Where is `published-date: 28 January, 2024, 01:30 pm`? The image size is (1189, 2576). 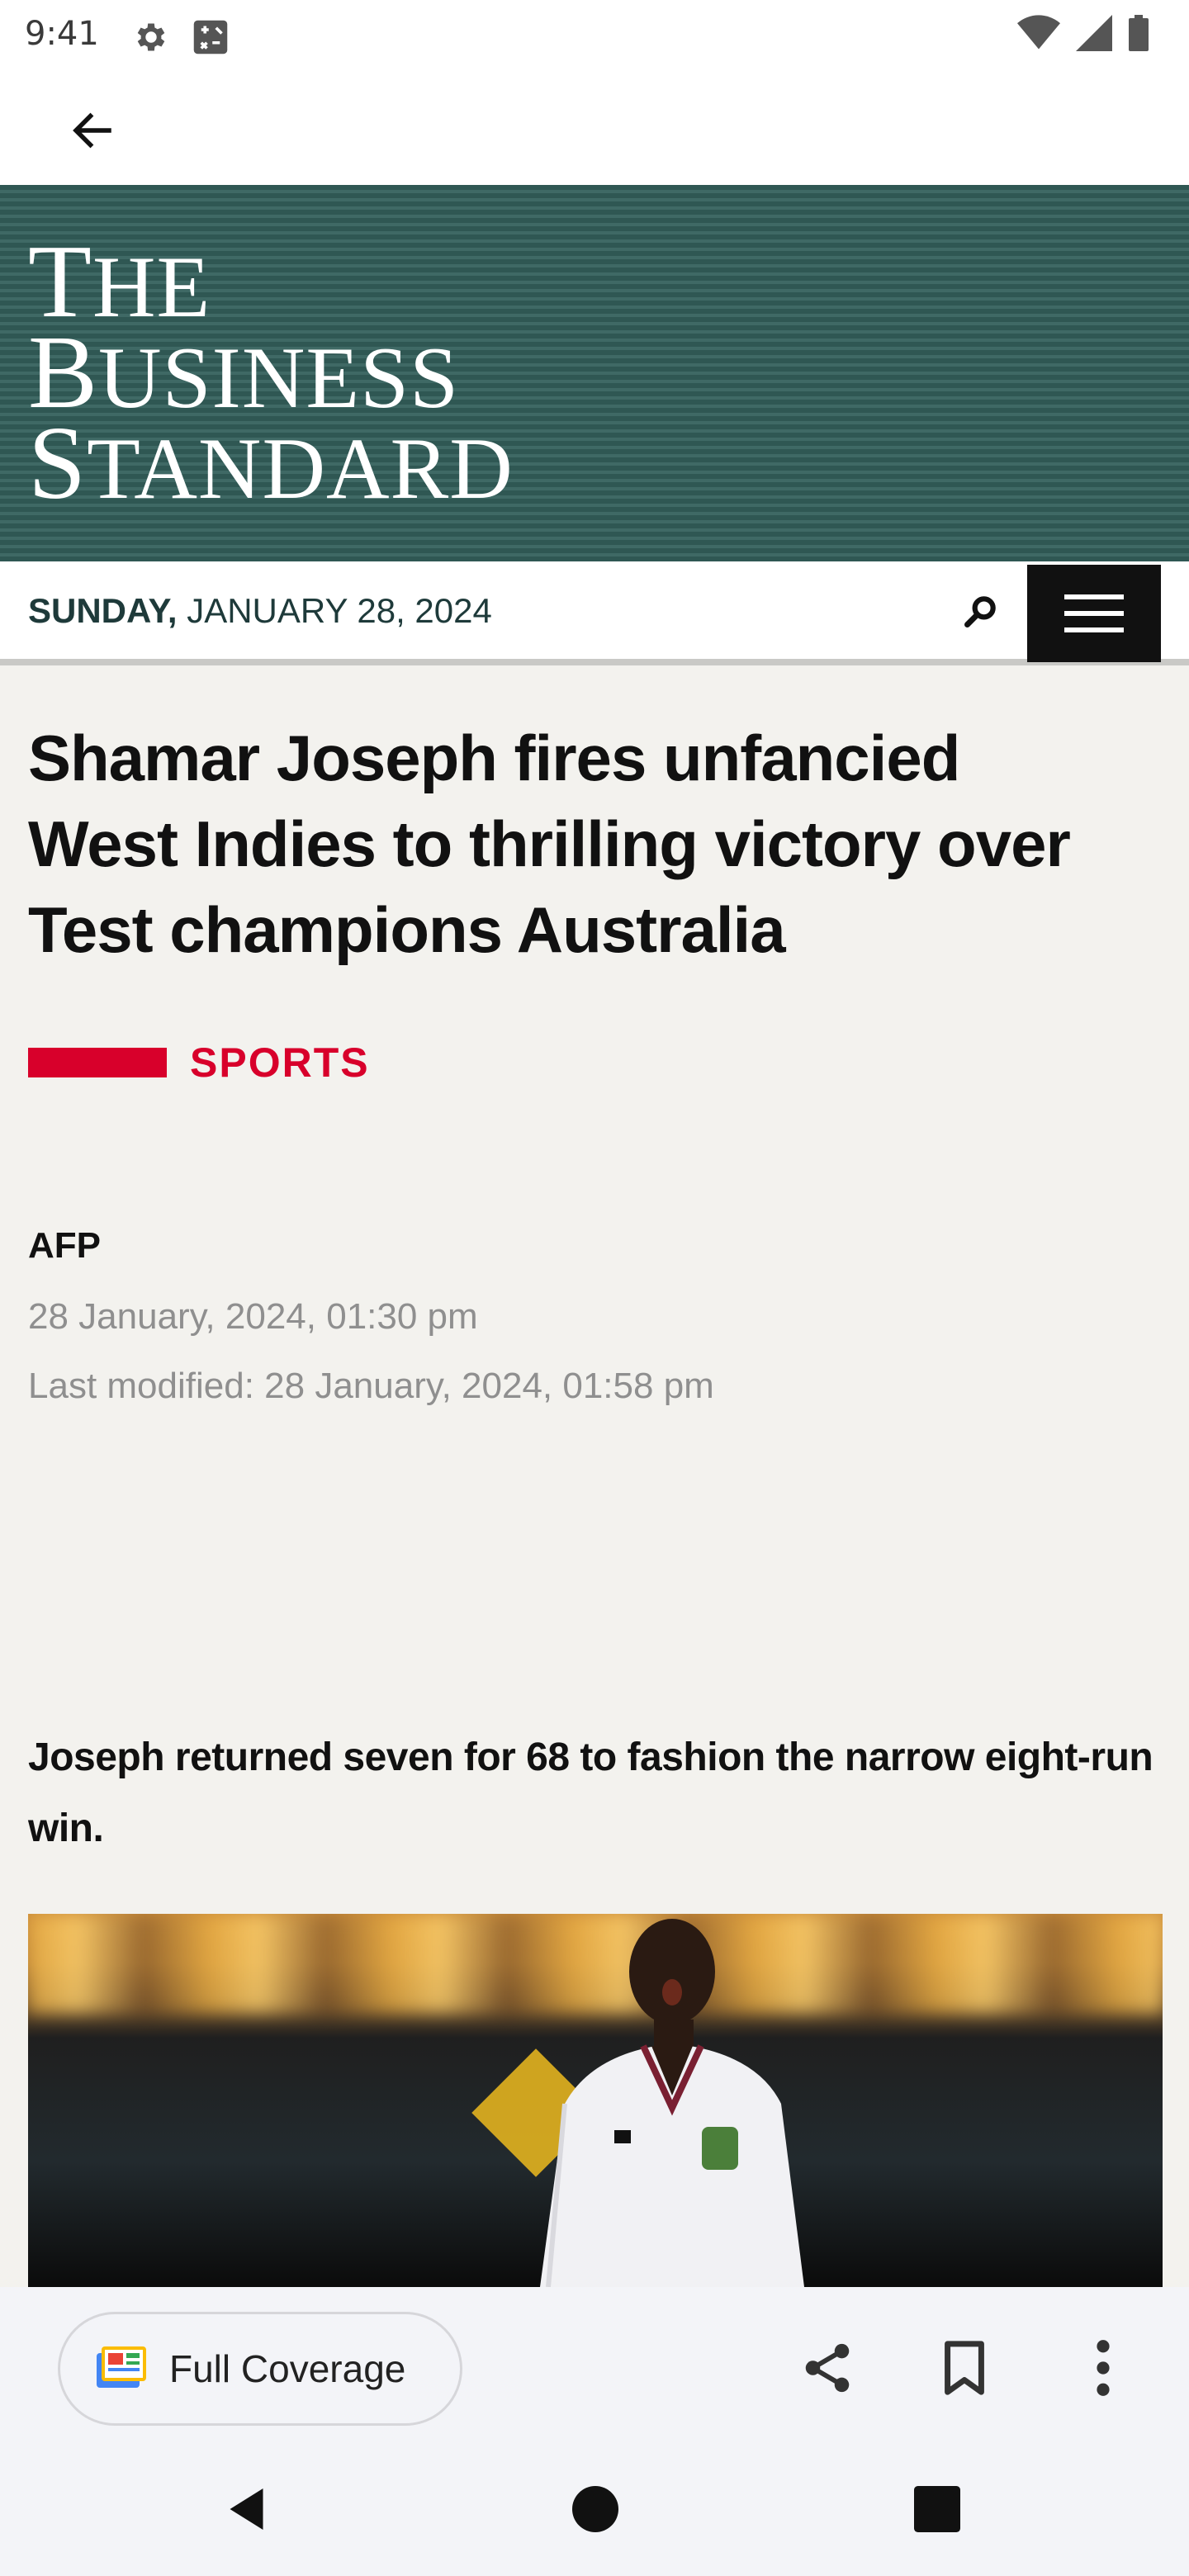
published-date: 28 January, 2024, 01:30 pm is located at coordinates (253, 1316).